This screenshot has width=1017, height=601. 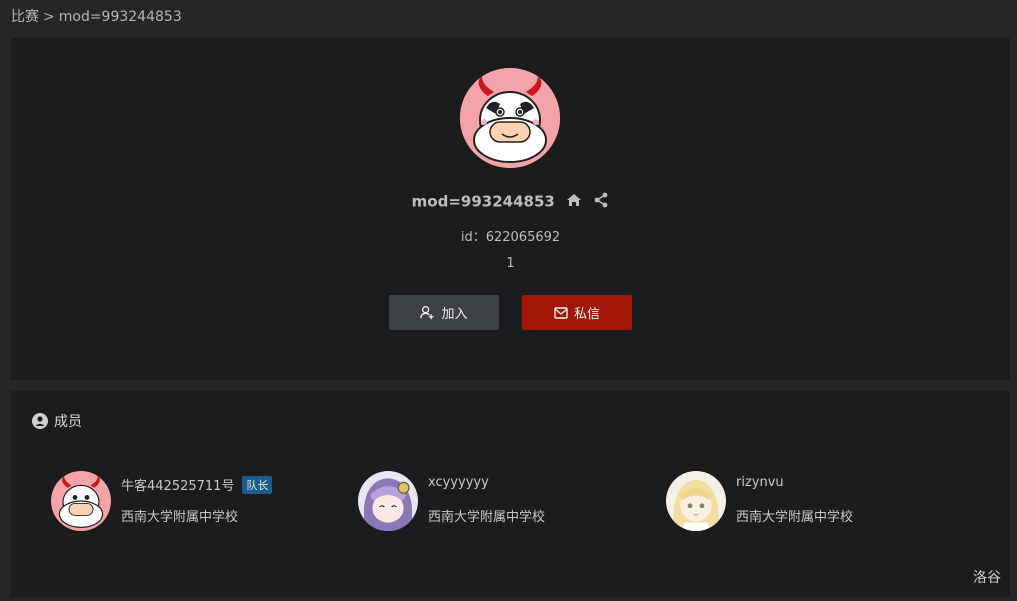 I want to click on member-name-row: xcyyyyyy, so click(x=458, y=482).